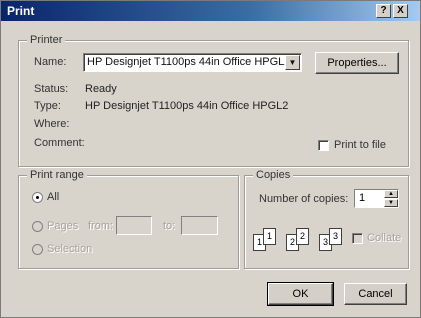  I want to click on all-label: All, so click(53, 197).